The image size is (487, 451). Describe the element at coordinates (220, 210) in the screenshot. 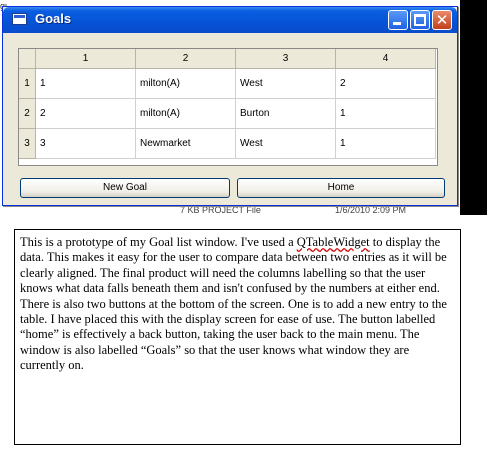

I see `background-file-info: 7 KB PROJECT File` at that location.